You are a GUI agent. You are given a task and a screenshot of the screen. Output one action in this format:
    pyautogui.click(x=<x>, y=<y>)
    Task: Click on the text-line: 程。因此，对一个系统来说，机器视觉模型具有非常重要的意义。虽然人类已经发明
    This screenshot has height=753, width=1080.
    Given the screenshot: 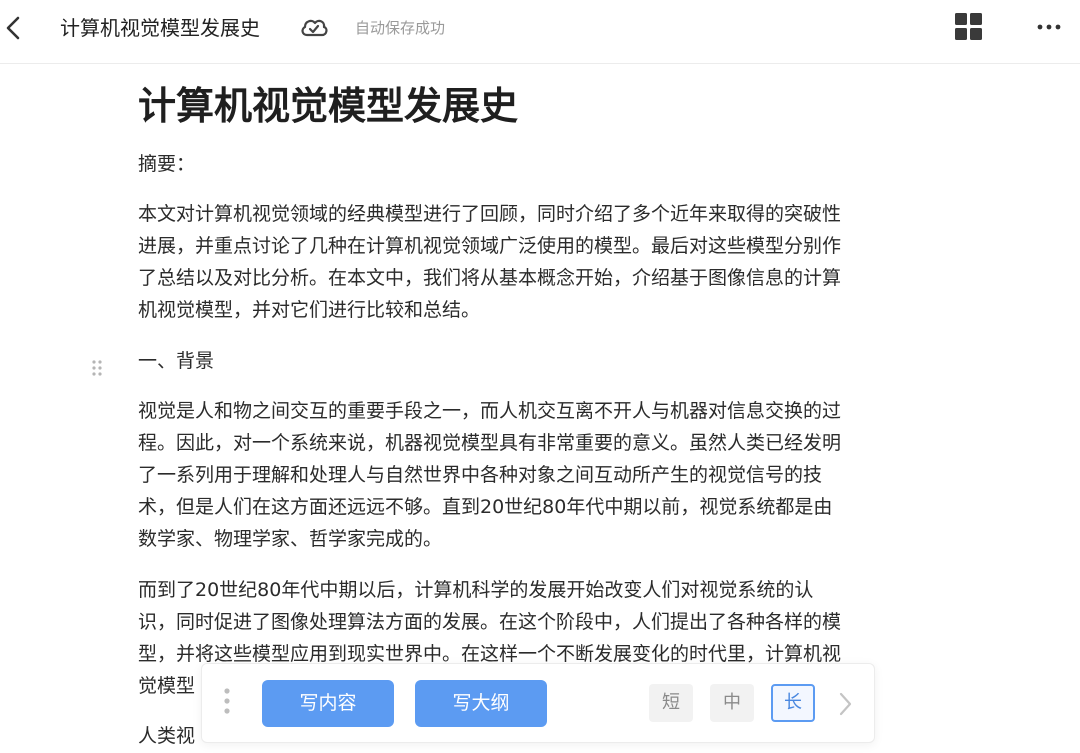 What is the action you would take?
    pyautogui.click(x=490, y=443)
    